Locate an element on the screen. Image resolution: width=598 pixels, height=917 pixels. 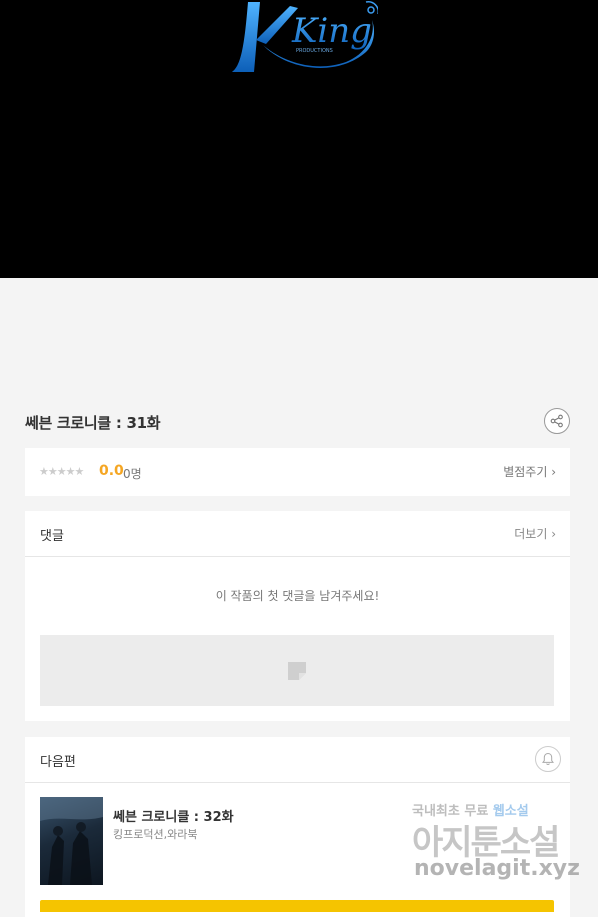
comments-title: 댓글 is located at coordinates (52, 536).